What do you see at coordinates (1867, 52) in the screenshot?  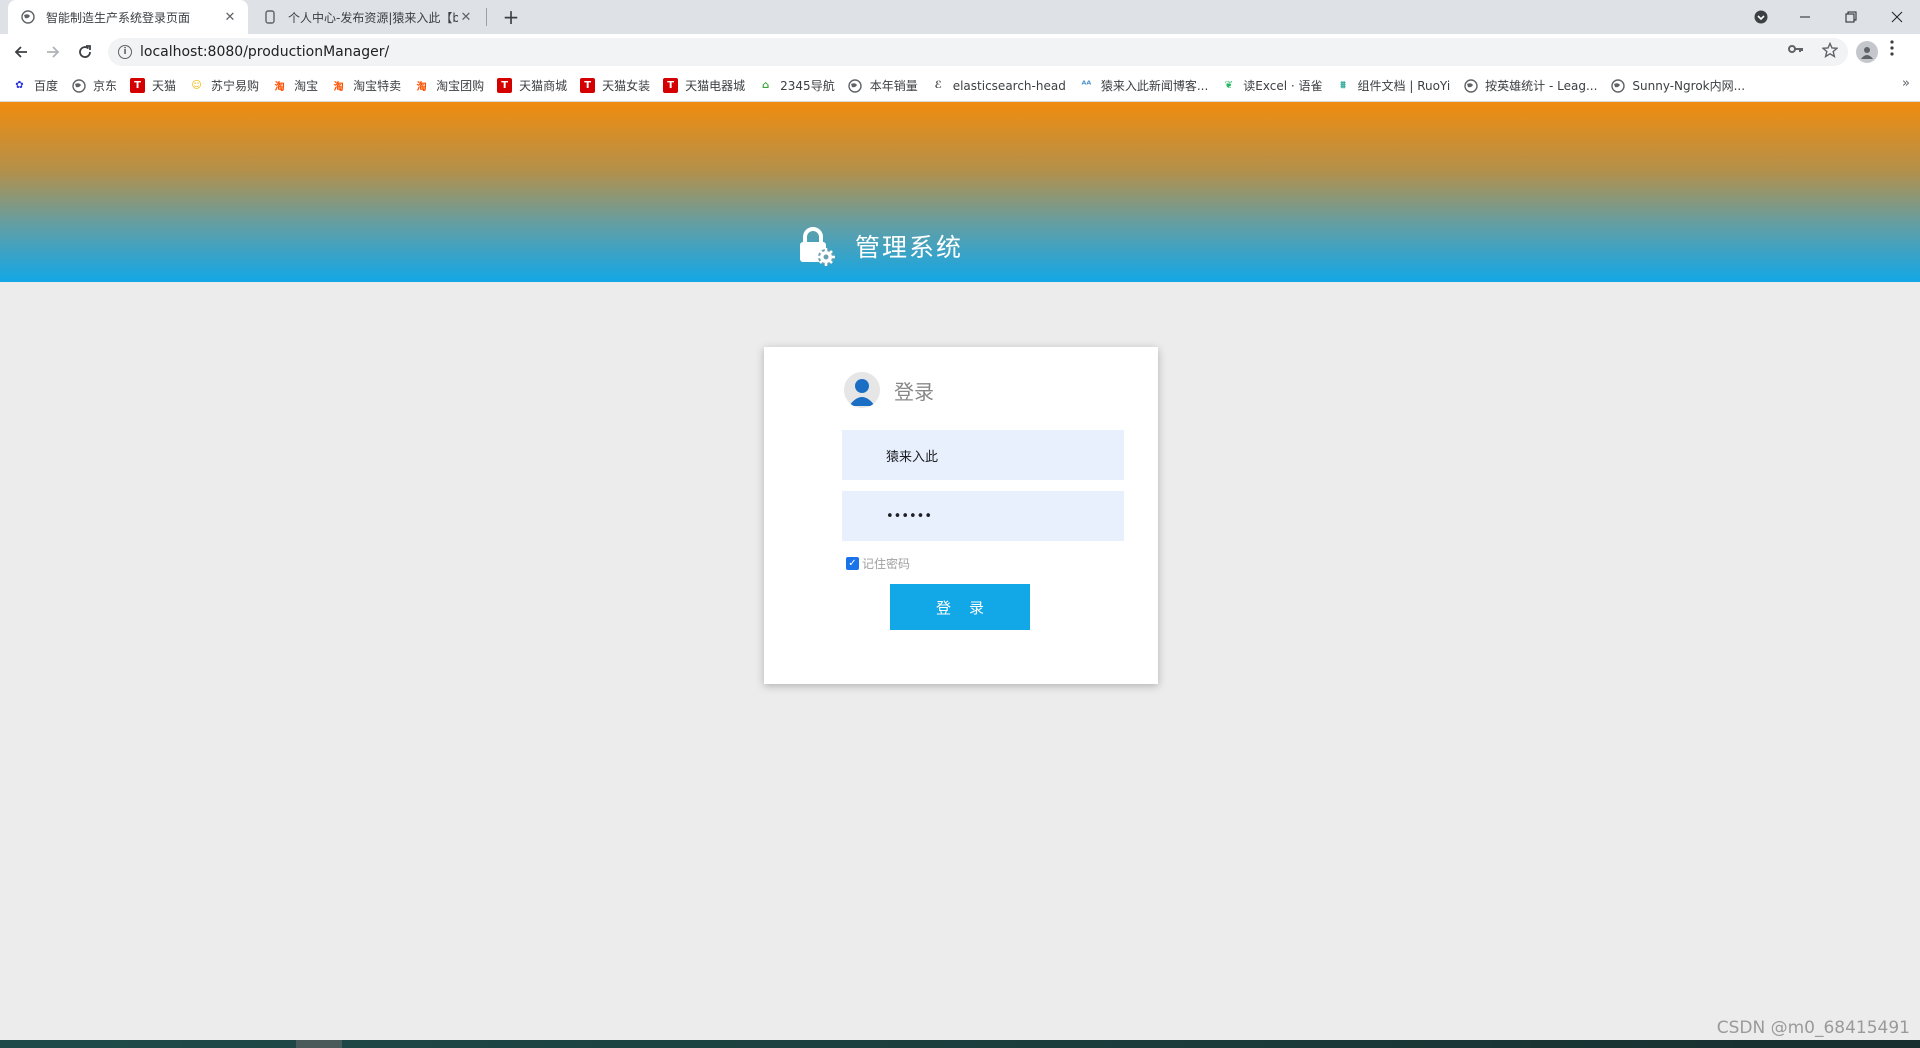 I see `profile-avatar-icon` at bounding box center [1867, 52].